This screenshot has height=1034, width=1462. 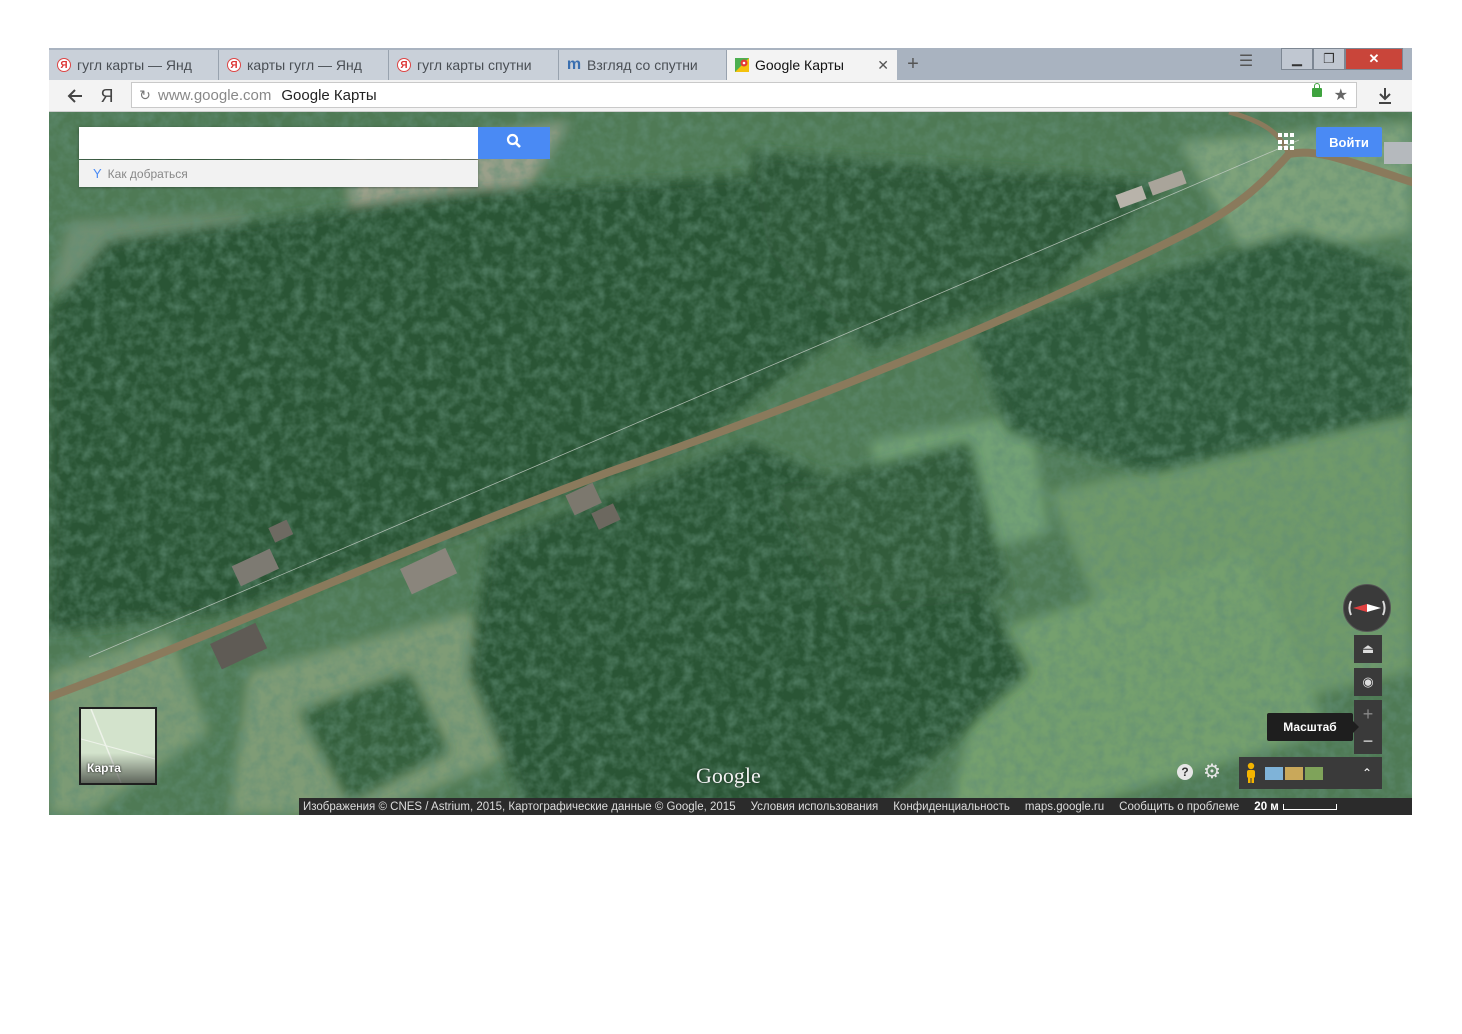 What do you see at coordinates (1266, 807) in the screenshot?
I see `scale-label: 20 м` at bounding box center [1266, 807].